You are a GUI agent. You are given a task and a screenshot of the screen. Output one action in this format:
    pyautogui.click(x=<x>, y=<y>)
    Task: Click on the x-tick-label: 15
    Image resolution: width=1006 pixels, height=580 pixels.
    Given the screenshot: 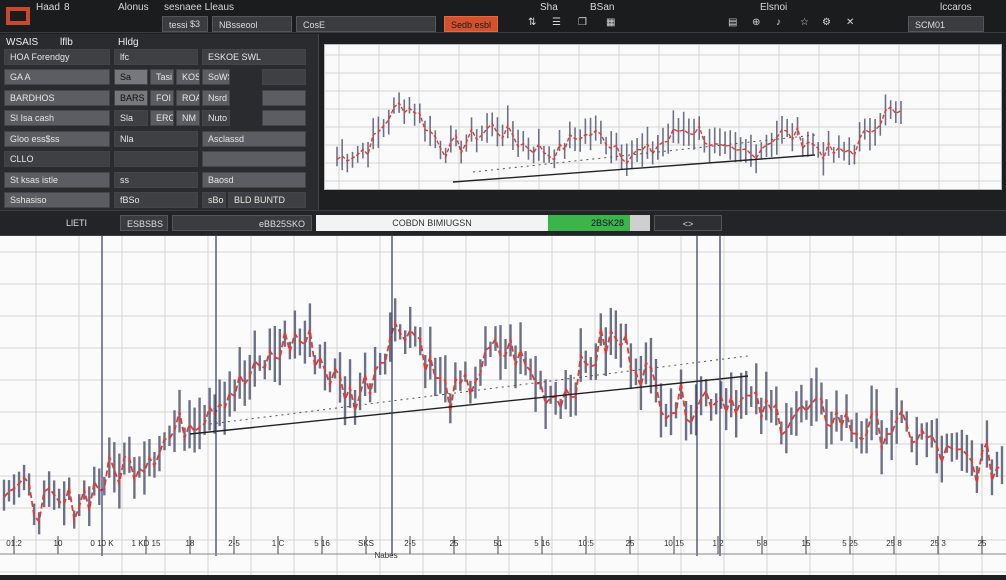 What is the action you would take?
    pyautogui.click(x=806, y=543)
    